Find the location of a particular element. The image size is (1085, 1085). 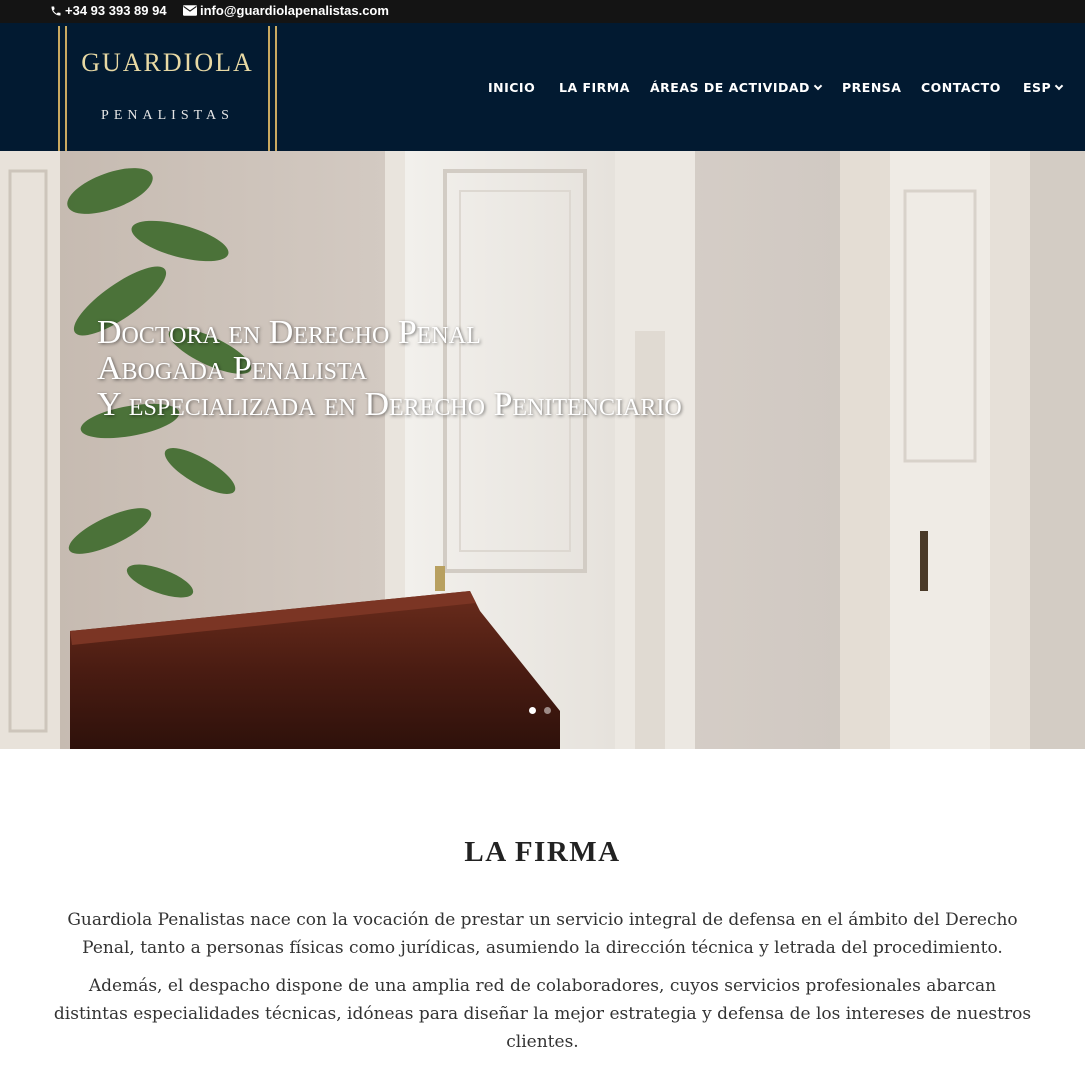

hero-line: Abogada Penalista is located at coordinates (232, 368).